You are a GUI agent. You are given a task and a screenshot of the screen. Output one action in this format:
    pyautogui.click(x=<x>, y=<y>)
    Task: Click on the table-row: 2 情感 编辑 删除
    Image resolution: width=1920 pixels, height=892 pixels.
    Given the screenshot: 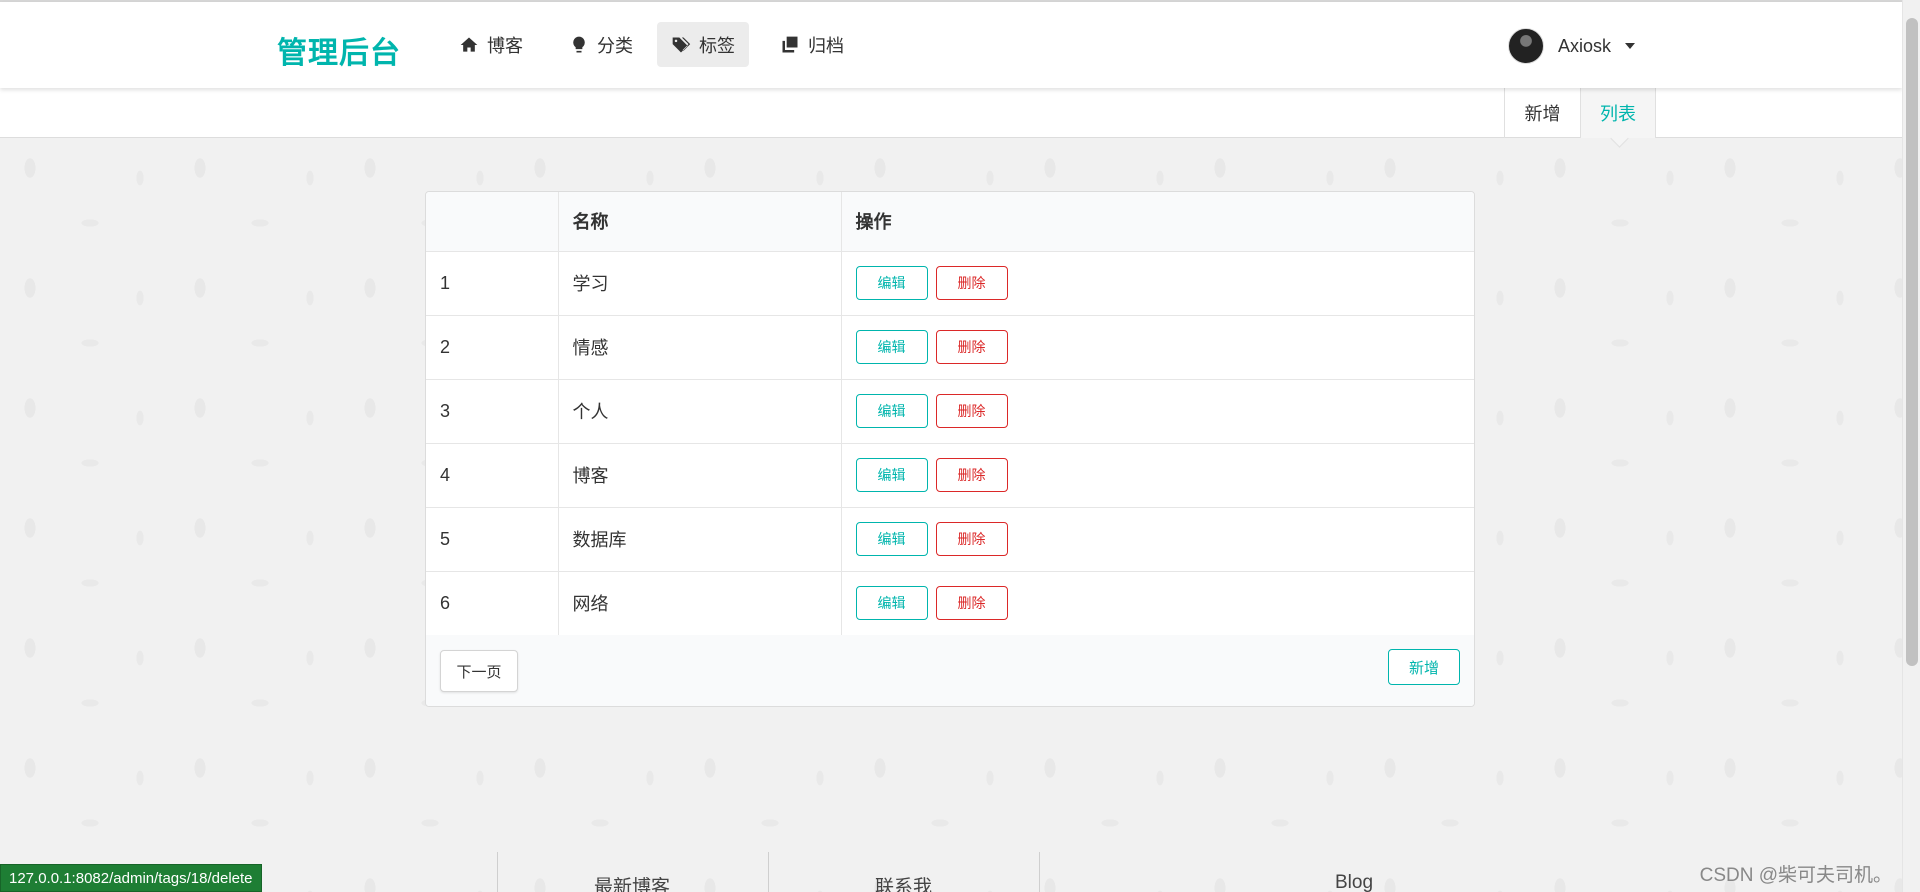 What is the action you would take?
    pyautogui.click(x=950, y=347)
    